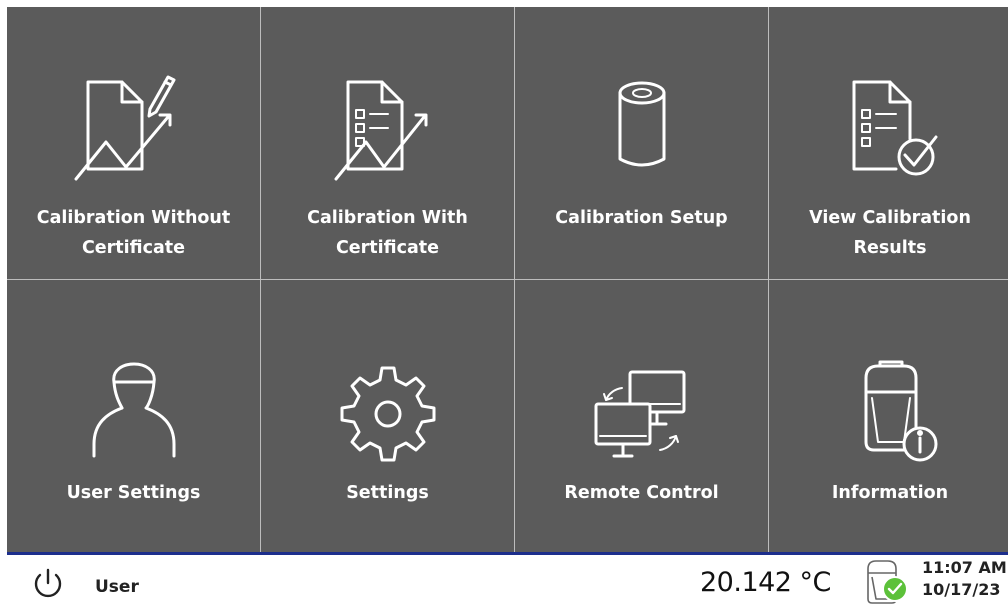 The image size is (1008, 611). I want to click on checked-document-icon, so click(890, 119).